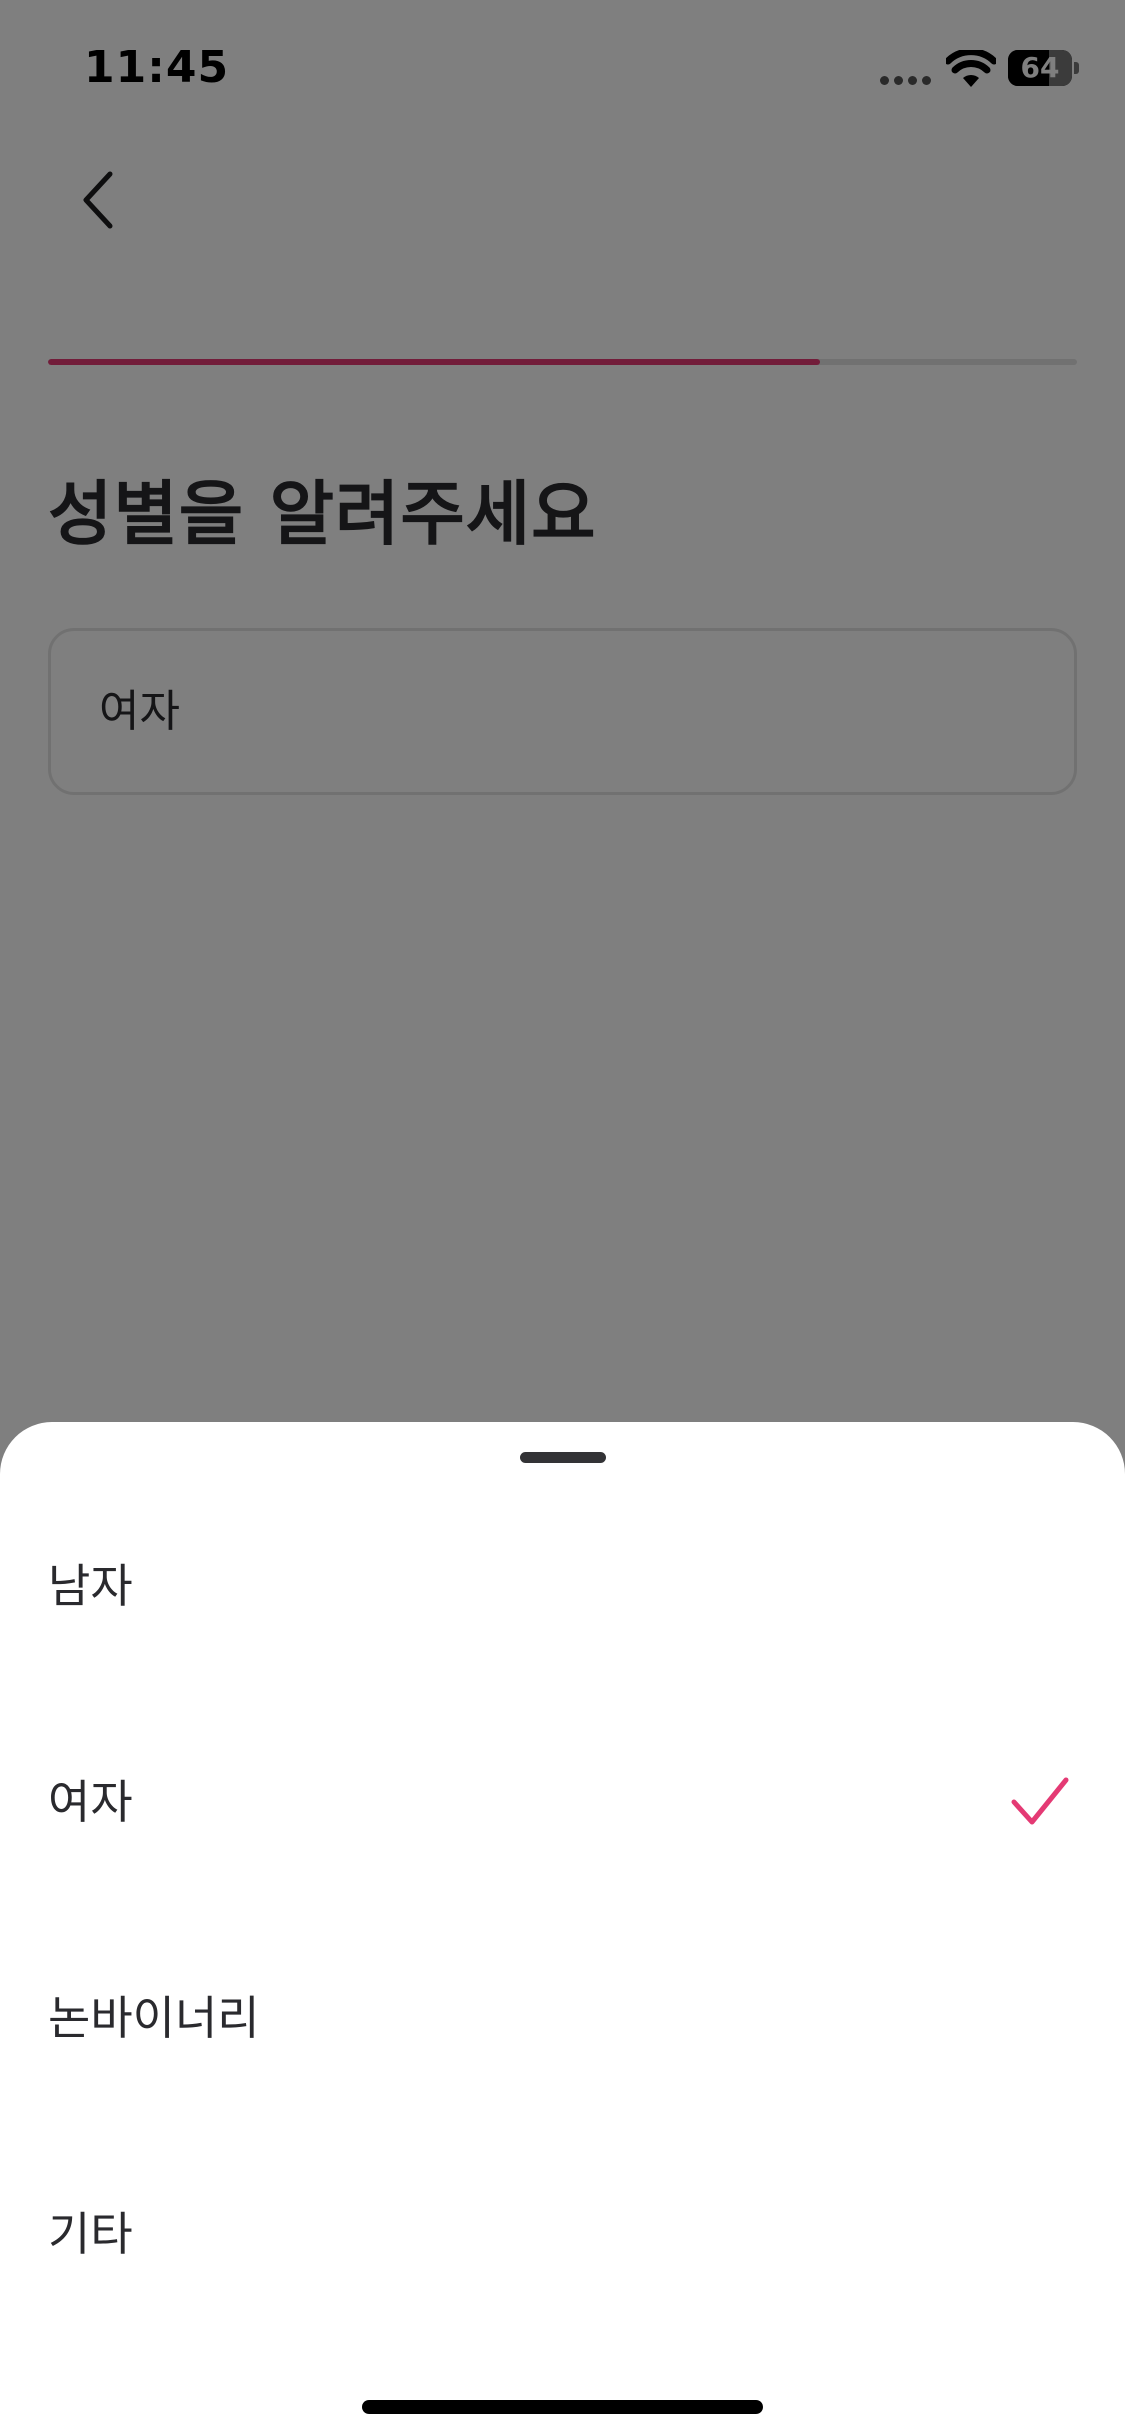 The image size is (1125, 2436). Describe the element at coordinates (563, 1457) in the screenshot. I see `sheet-drag-handle` at that location.